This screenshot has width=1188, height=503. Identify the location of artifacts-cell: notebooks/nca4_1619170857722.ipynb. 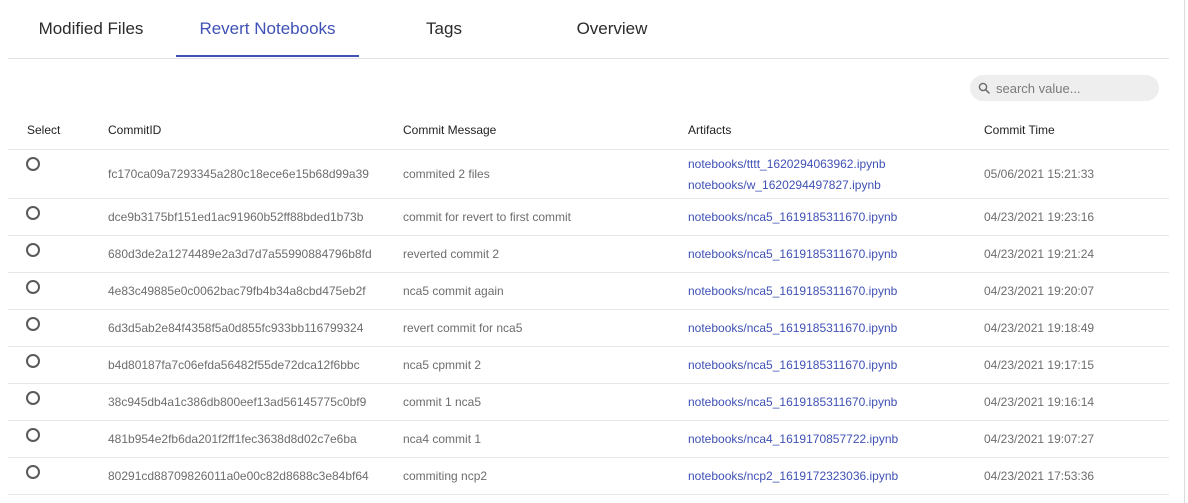
(828, 439).